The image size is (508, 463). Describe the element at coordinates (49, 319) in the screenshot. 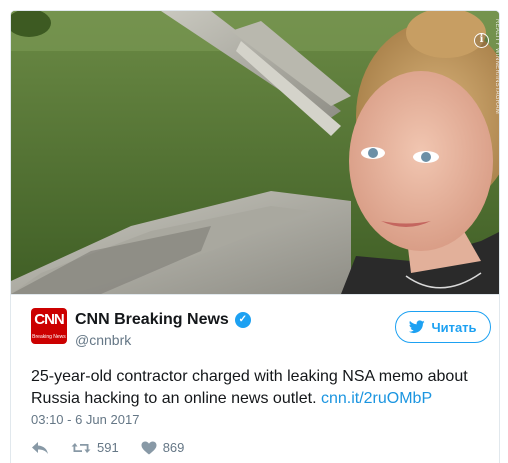

I see `avatar-logo-text: CNN` at that location.